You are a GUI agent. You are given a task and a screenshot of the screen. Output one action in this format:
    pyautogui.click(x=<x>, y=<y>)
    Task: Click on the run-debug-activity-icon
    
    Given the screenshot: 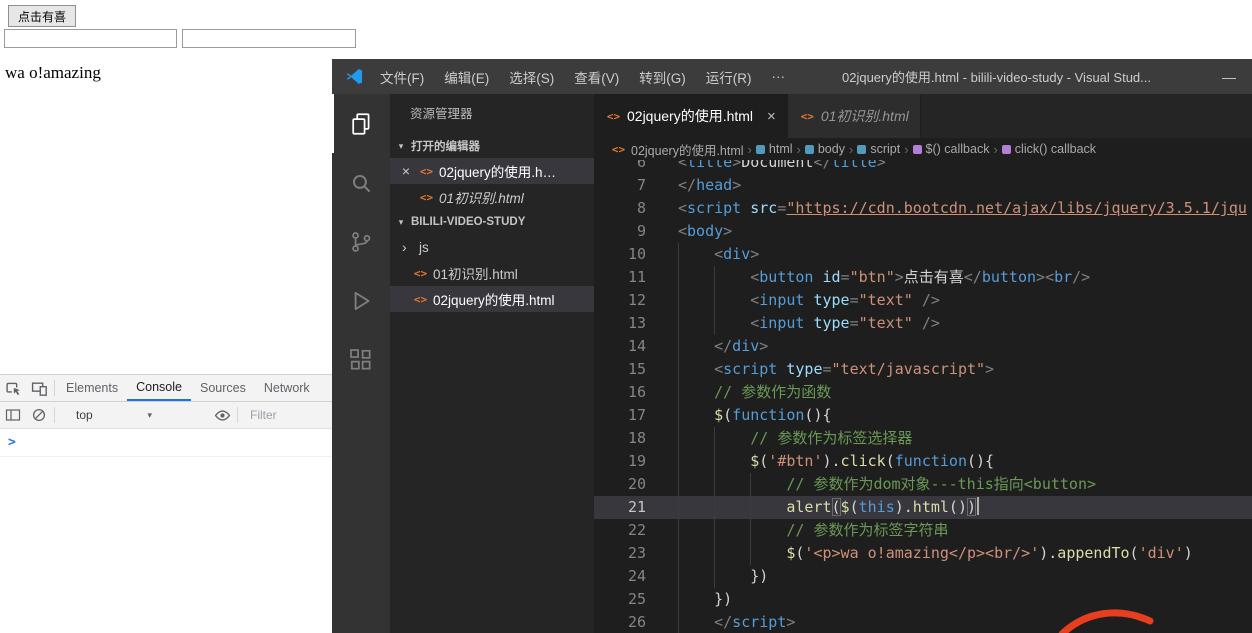 What is the action you would take?
    pyautogui.click(x=361, y=300)
    